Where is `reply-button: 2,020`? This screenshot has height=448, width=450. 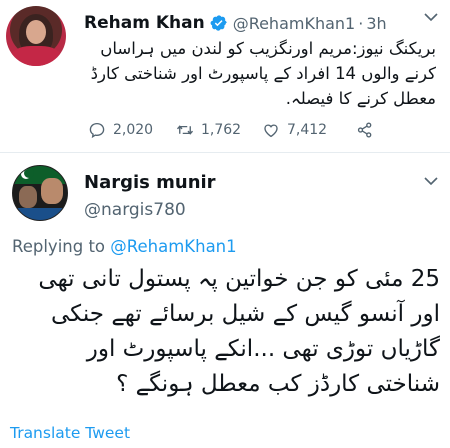
reply-button: 2,020 is located at coordinates (120, 130).